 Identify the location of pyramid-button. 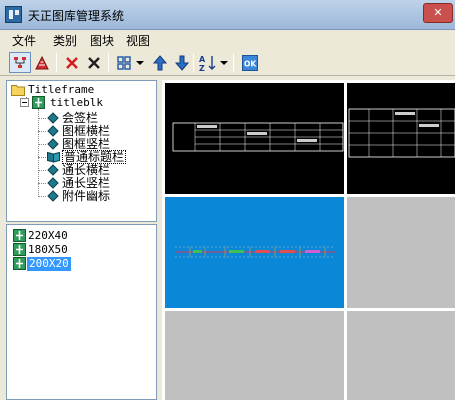
(42, 62).